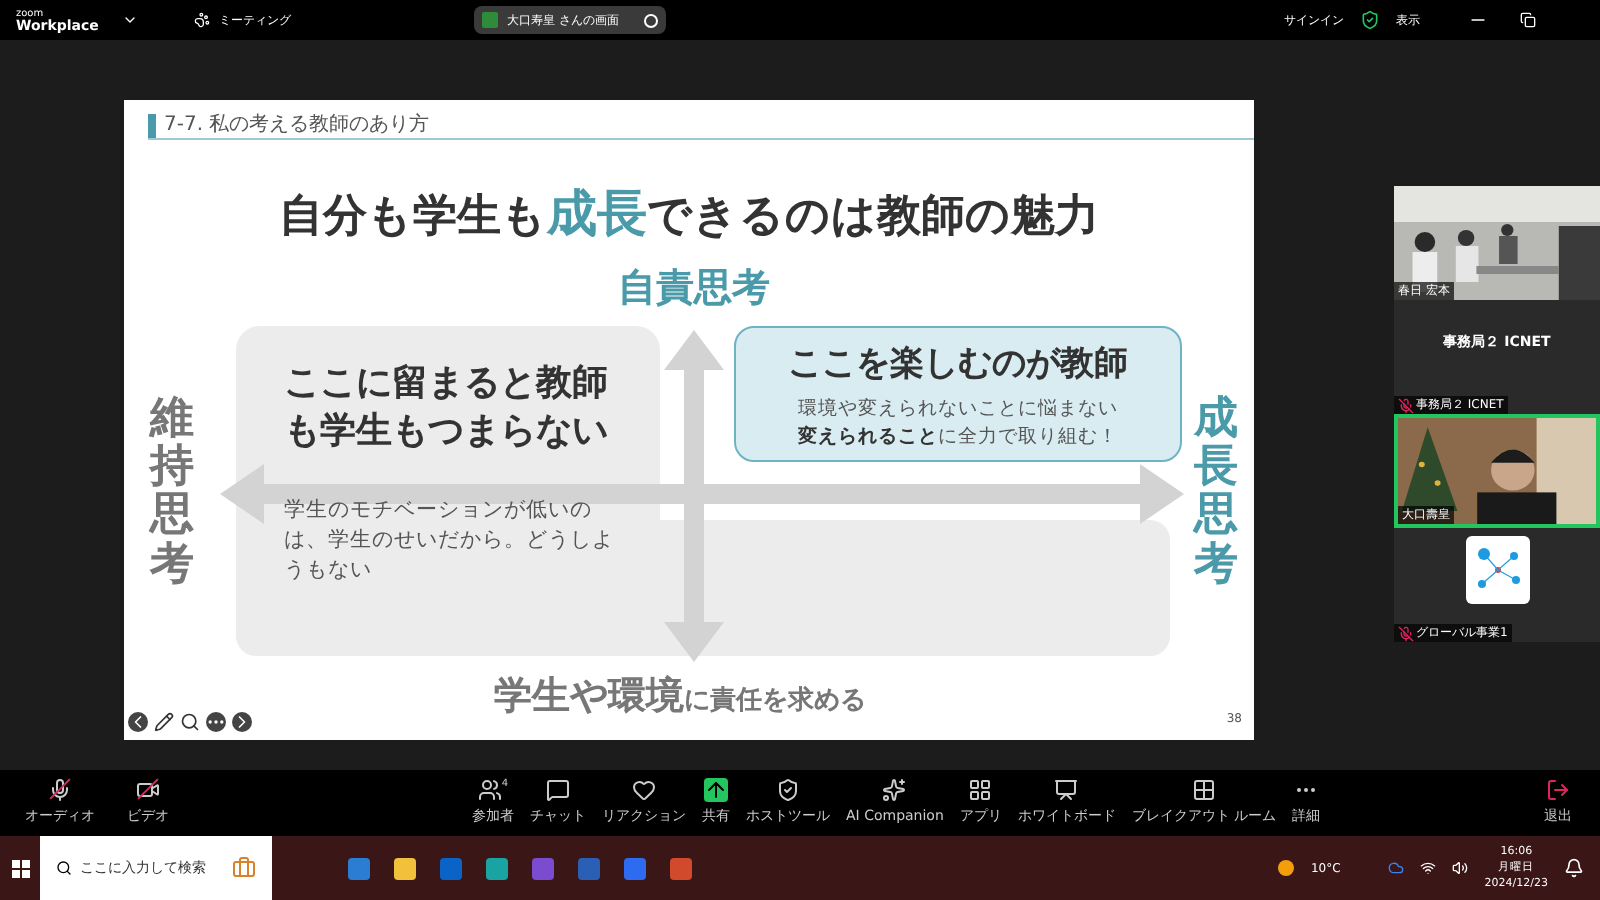 The image size is (1600, 900). I want to click on network-logo-icon, so click(1498, 570).